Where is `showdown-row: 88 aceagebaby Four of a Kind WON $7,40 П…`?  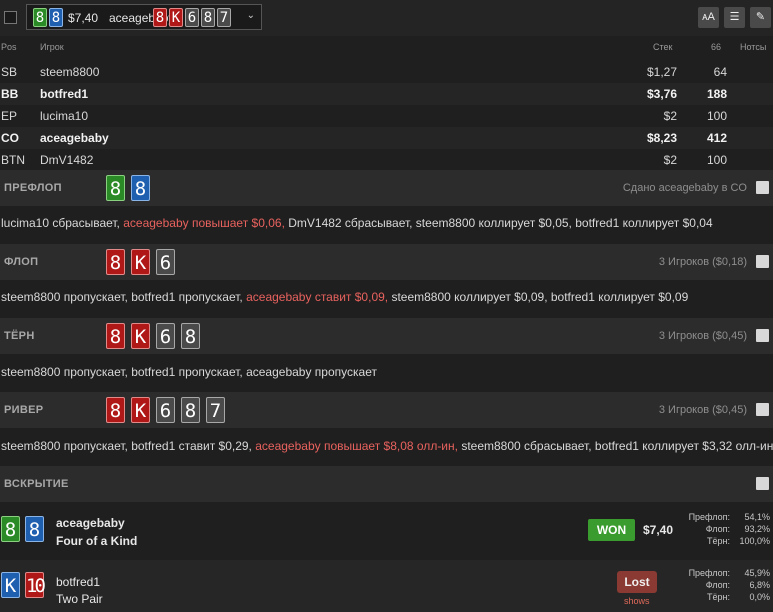
showdown-row: 88 aceagebaby Four of a Kind WON $7,40 П… is located at coordinates (386, 530).